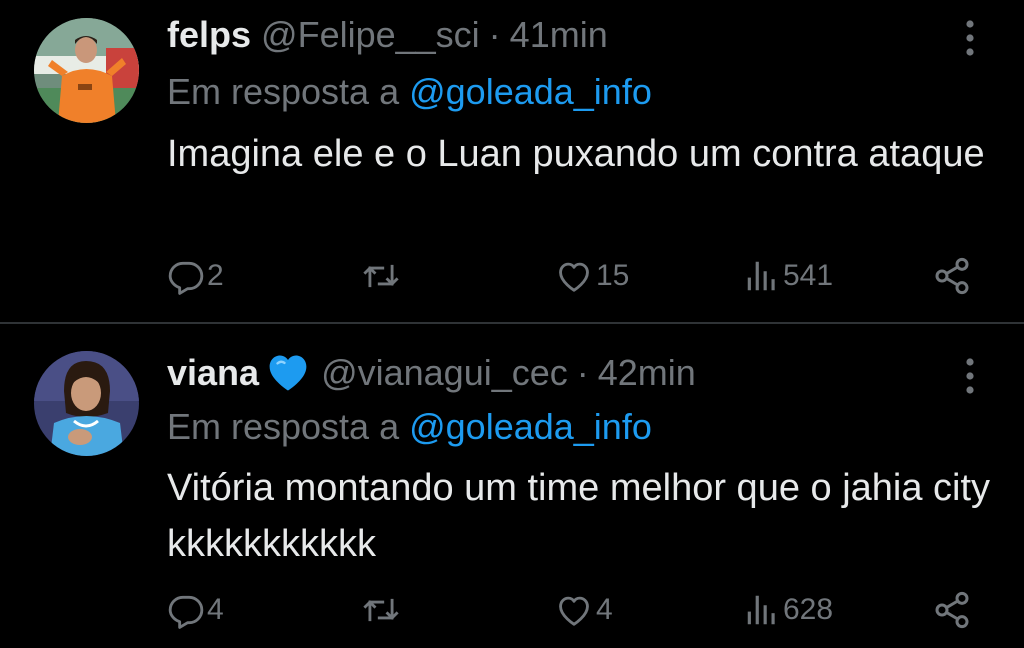 Image resolution: width=1024 pixels, height=648 pixels. Describe the element at coordinates (512, 610) in the screenshot. I see `action-bar: 4 4 628` at that location.